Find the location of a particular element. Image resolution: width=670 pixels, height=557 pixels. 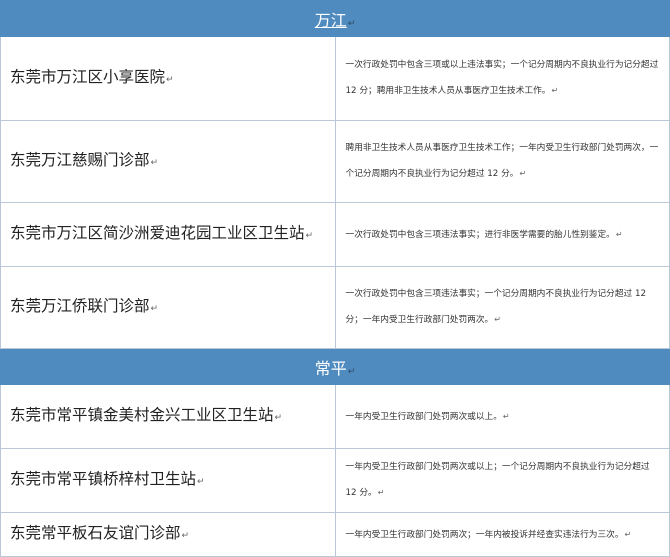

section-title-cell: 万江↵ is located at coordinates (335, 18).